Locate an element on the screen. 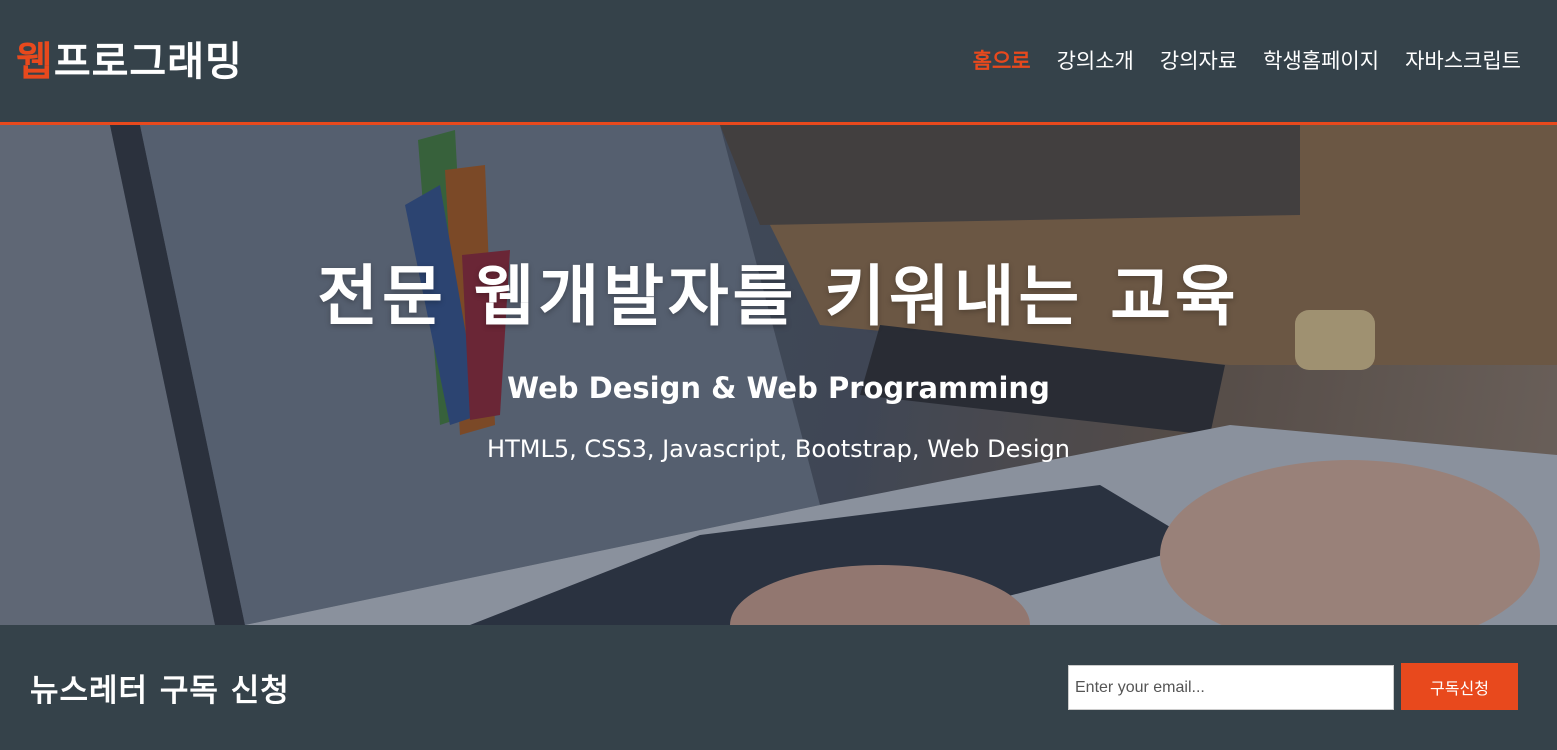  nav-item-home: 홈으로 is located at coordinates (1002, 61).